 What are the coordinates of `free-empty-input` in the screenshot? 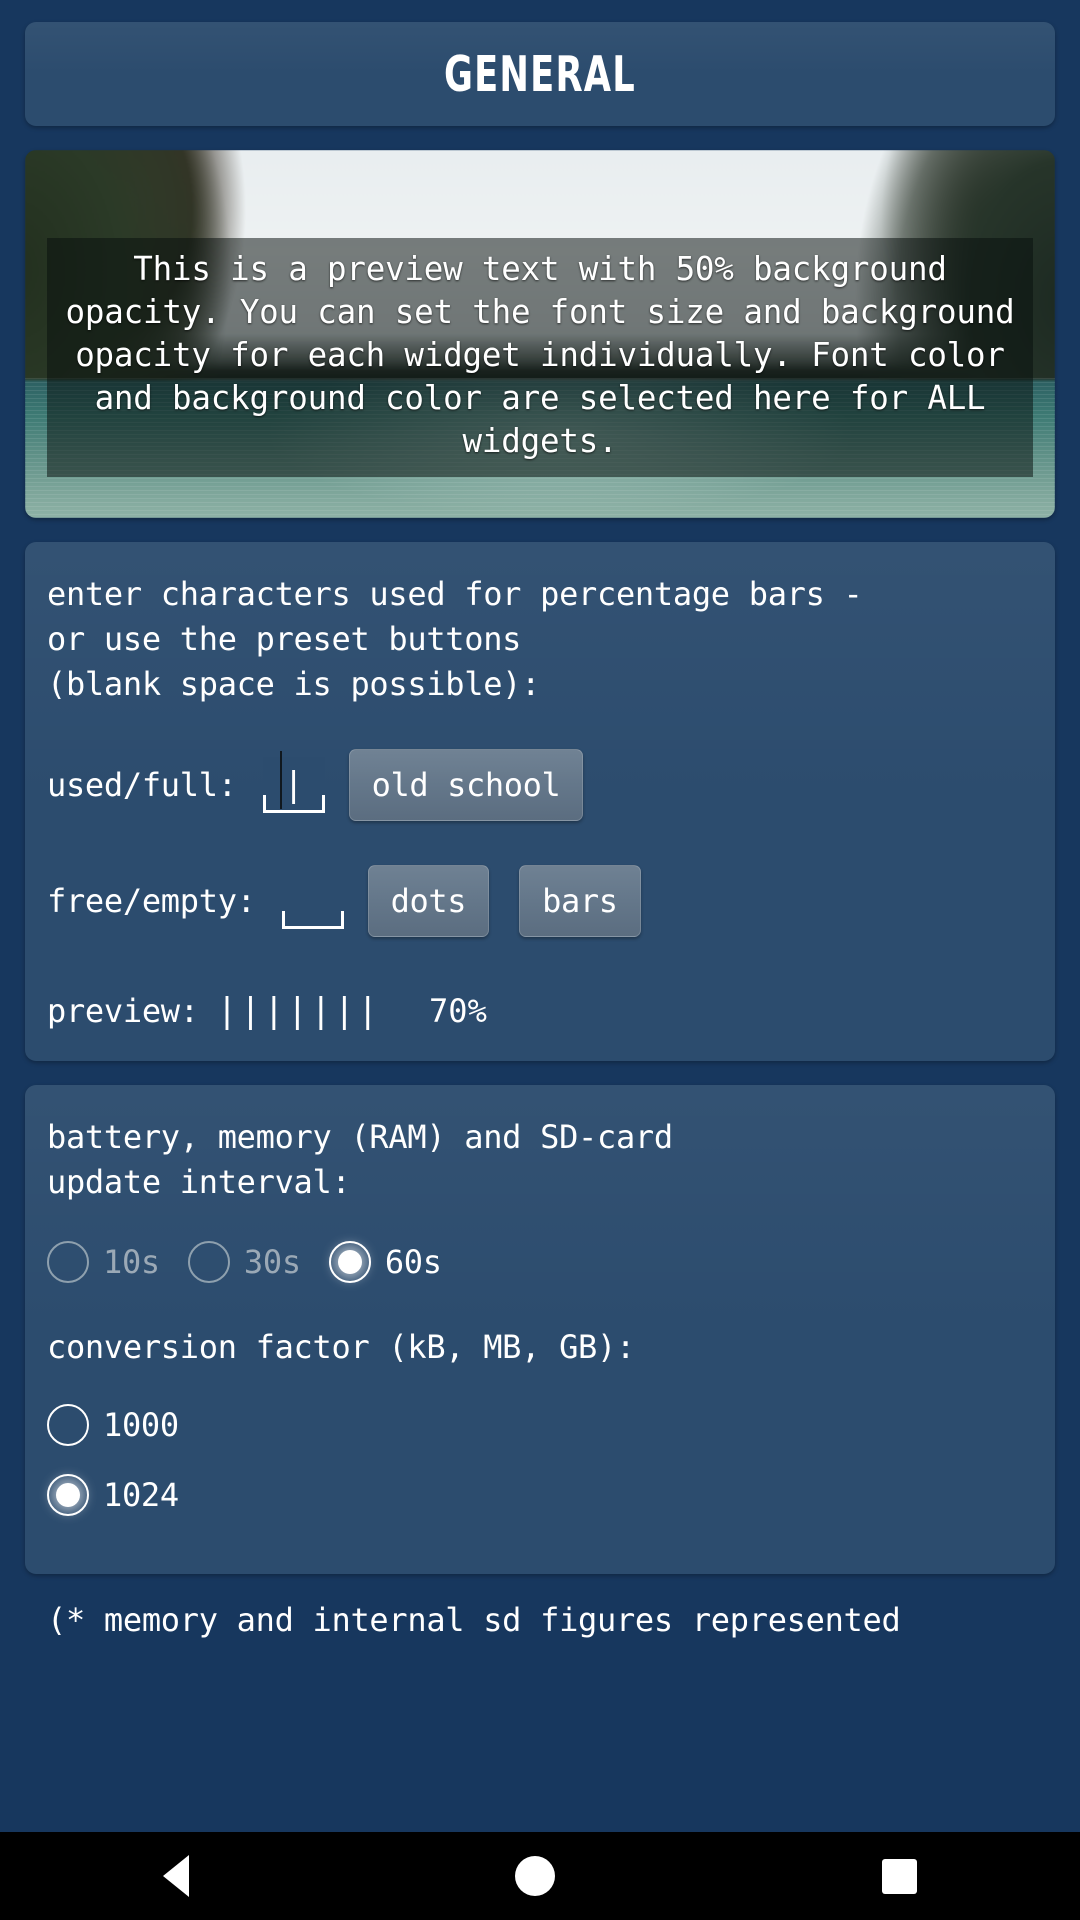 It's located at (312, 901).